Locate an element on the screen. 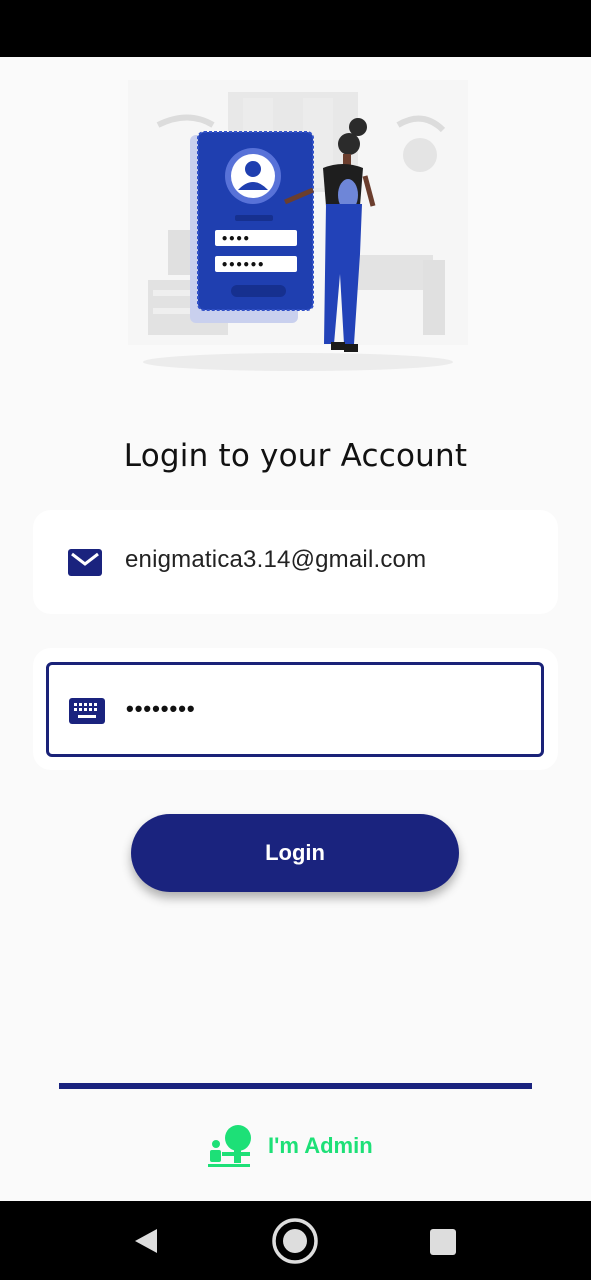  home-circle-icon is located at coordinates (295, 1241).